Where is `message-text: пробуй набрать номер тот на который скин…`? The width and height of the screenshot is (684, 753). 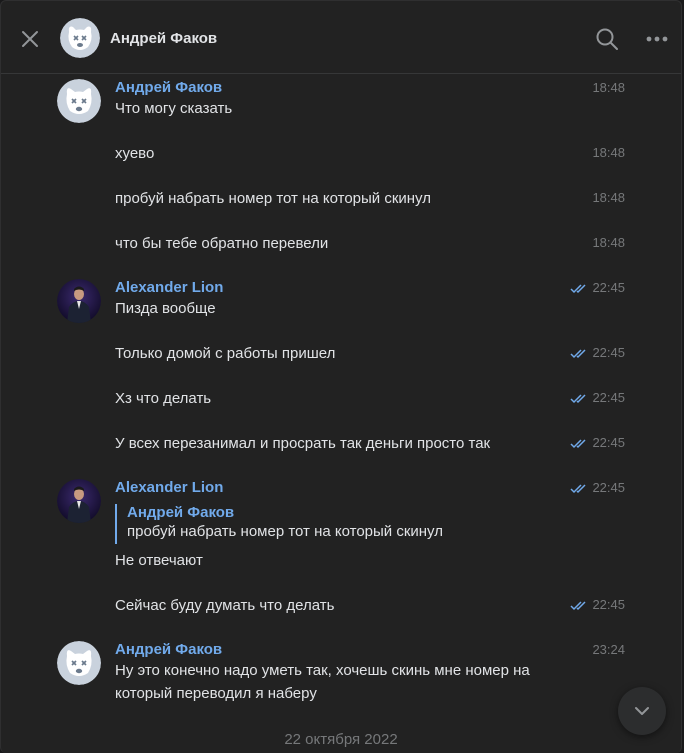 message-text: пробуй набрать номер тот на который скин… is located at coordinates (273, 198).